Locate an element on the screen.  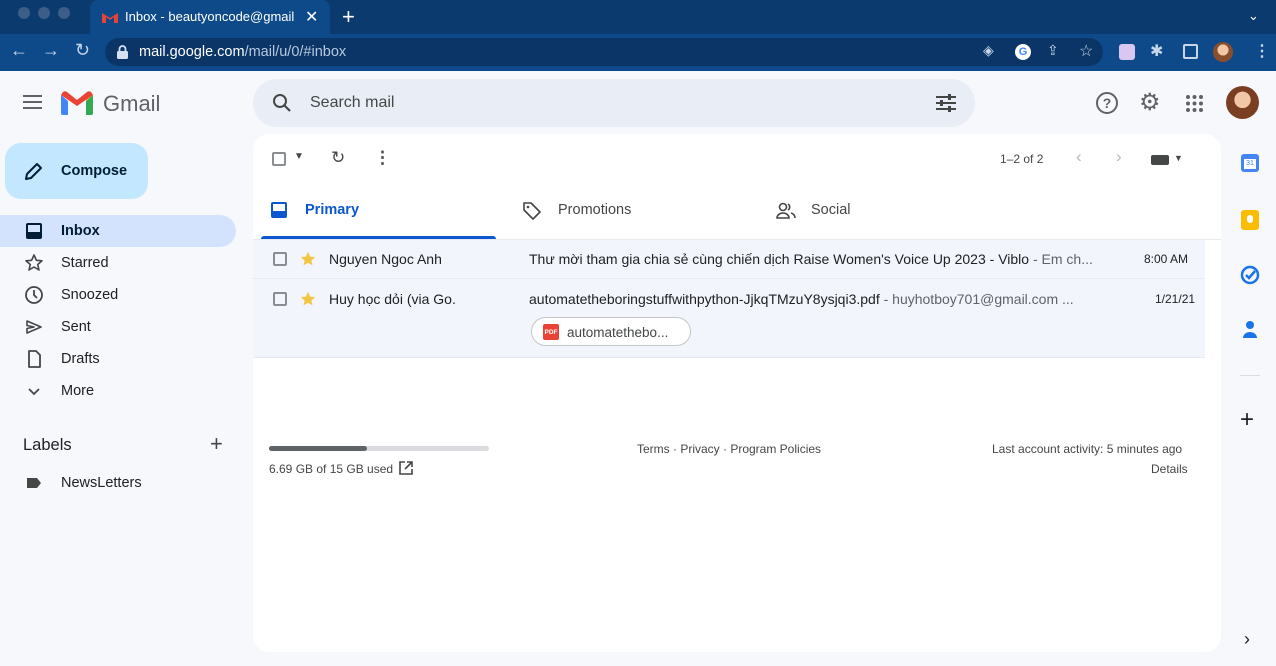
new-tab-icon: + is located at coordinates (348, 17).